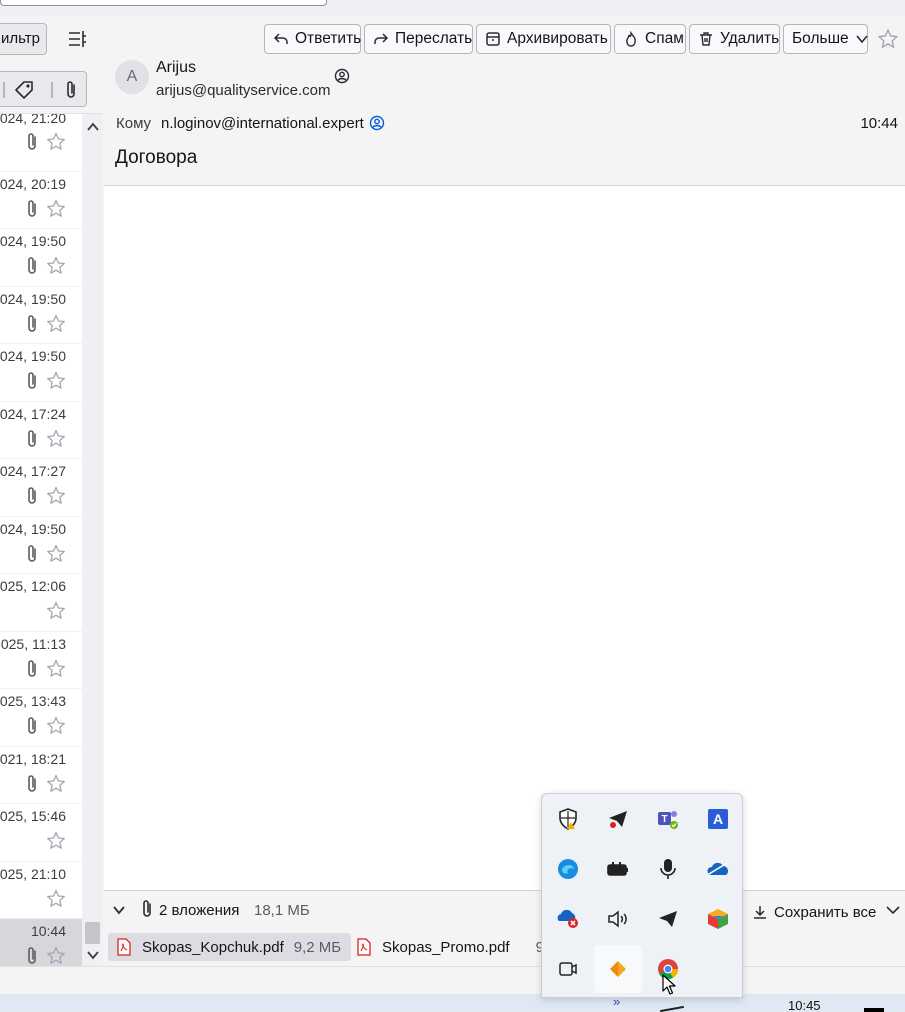  Describe the element at coordinates (377, 123) in the screenshot. I see `contact-icon` at that location.